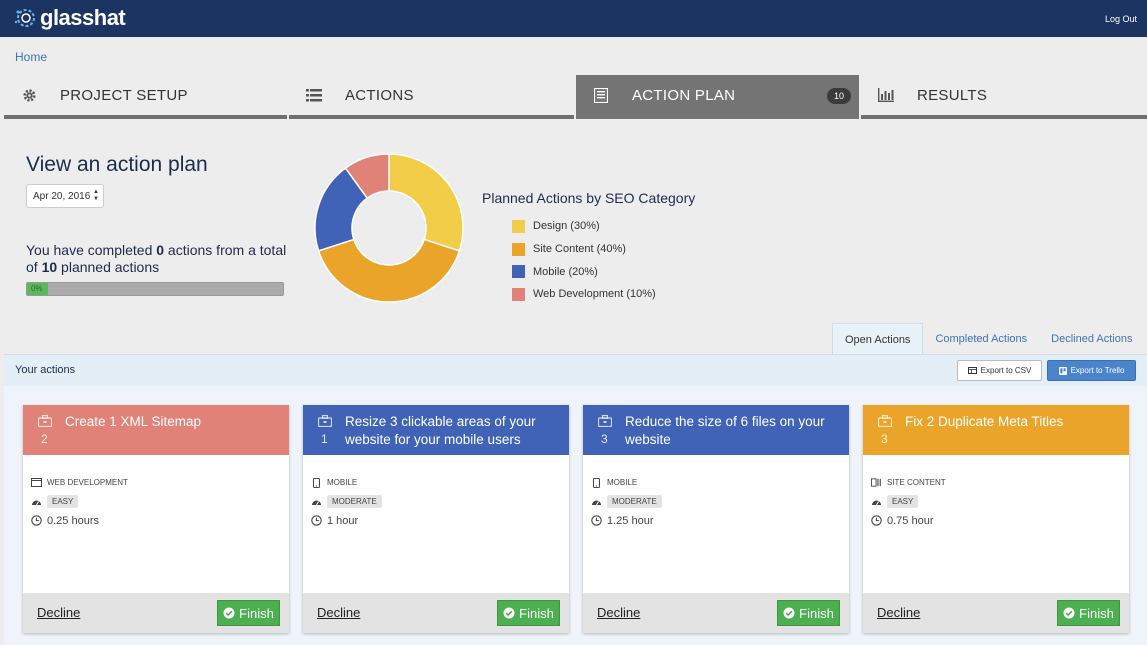 The image size is (1147, 645). I want to click on chart-title: Planned Actions by SEO Category, so click(589, 198).